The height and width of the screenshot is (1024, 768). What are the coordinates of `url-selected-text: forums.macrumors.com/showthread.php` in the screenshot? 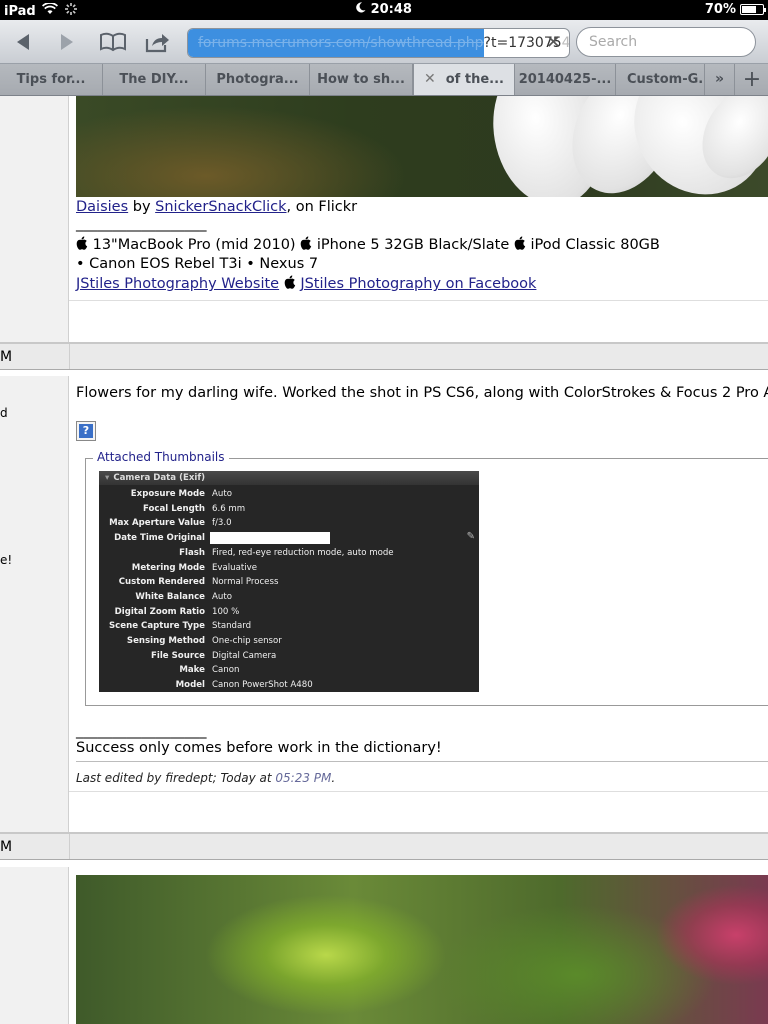 It's located at (336, 43).